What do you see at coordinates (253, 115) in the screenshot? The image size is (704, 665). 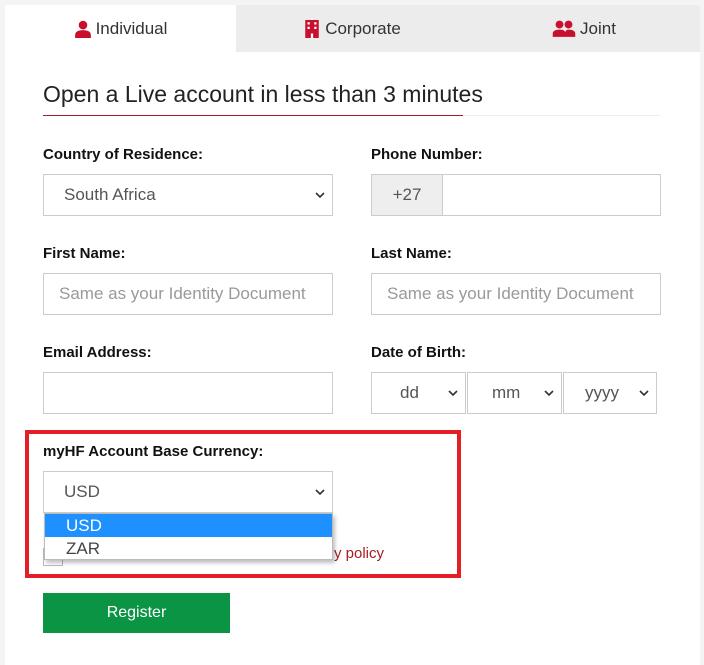 I see `title-underline` at bounding box center [253, 115].